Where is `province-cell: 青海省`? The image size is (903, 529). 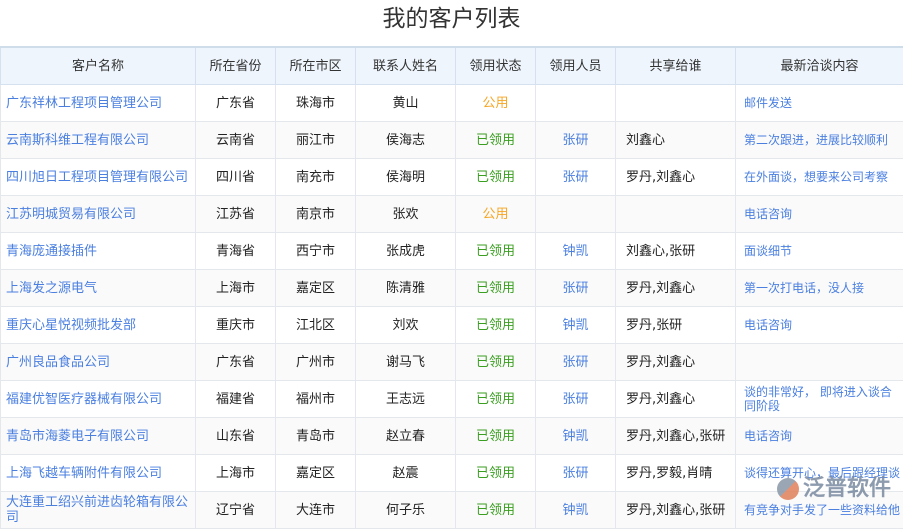 province-cell: 青海省 is located at coordinates (236, 251).